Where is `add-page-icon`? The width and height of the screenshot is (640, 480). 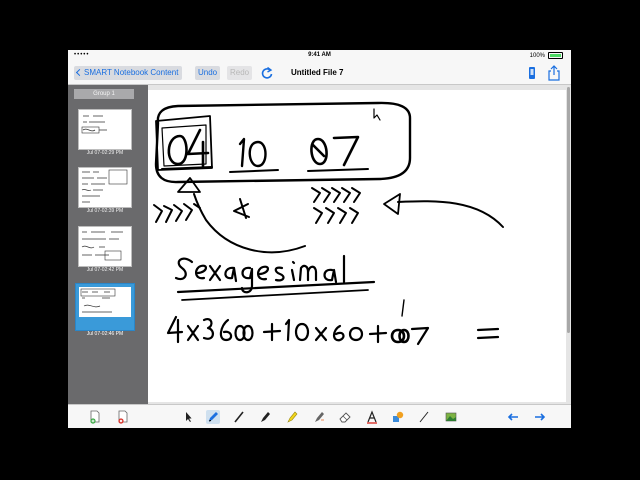
add-page-icon is located at coordinates (95, 417).